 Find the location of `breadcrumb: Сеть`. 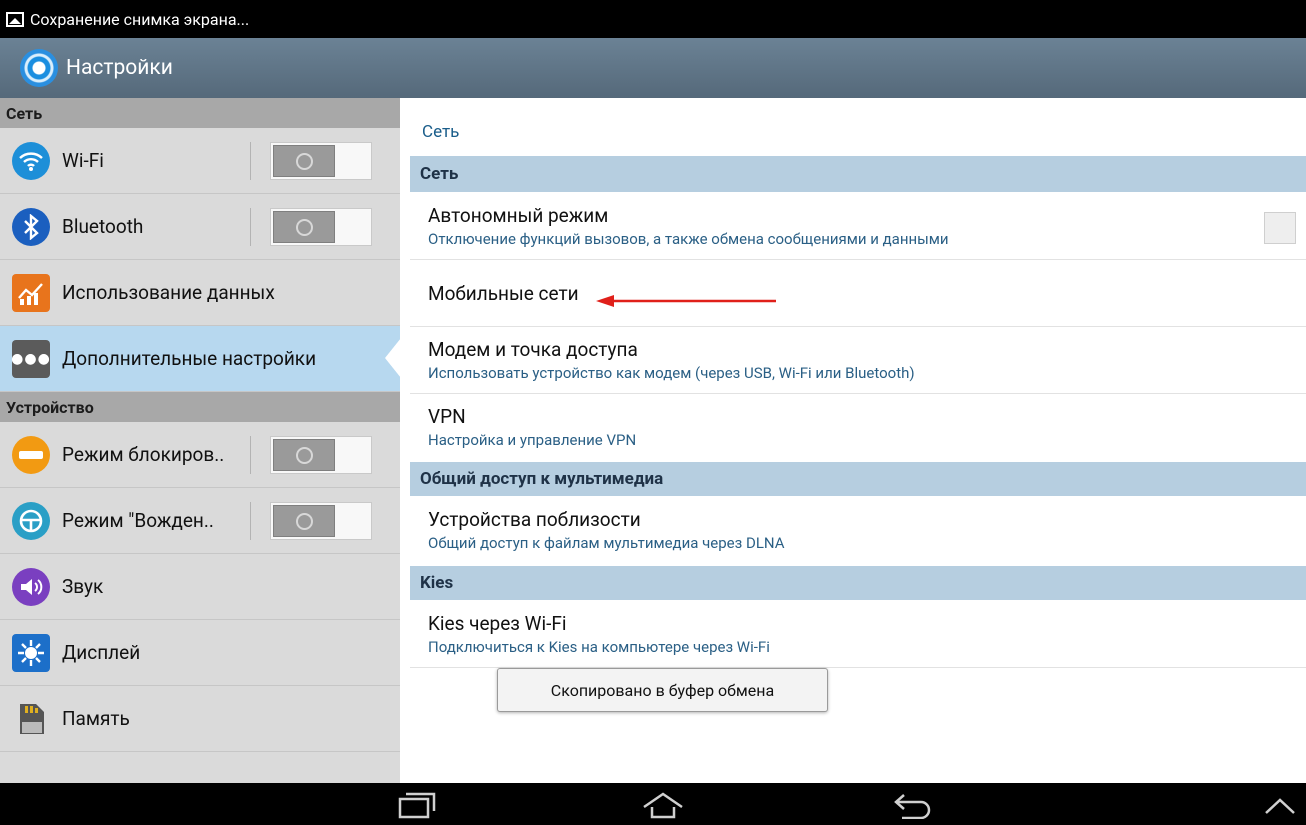

breadcrumb: Сеть is located at coordinates (441, 132).